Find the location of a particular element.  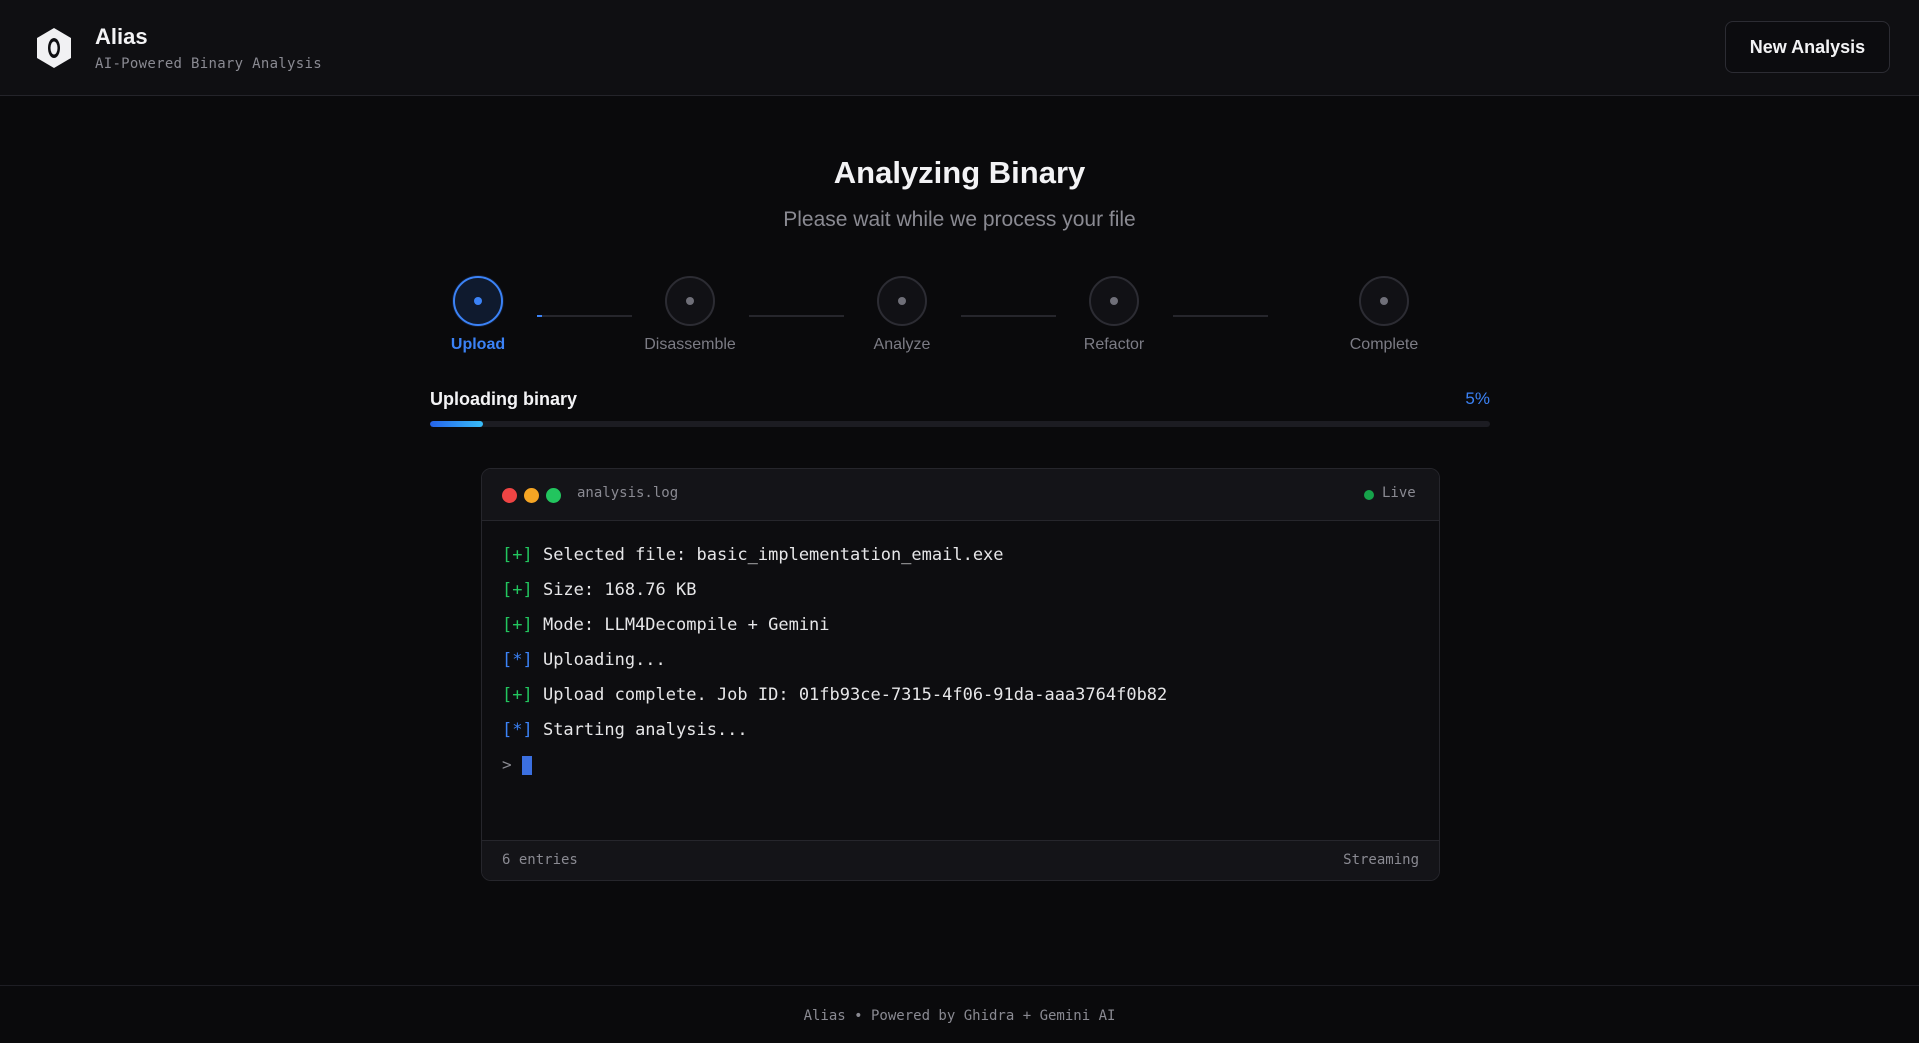

cursor-icon is located at coordinates (526, 765).